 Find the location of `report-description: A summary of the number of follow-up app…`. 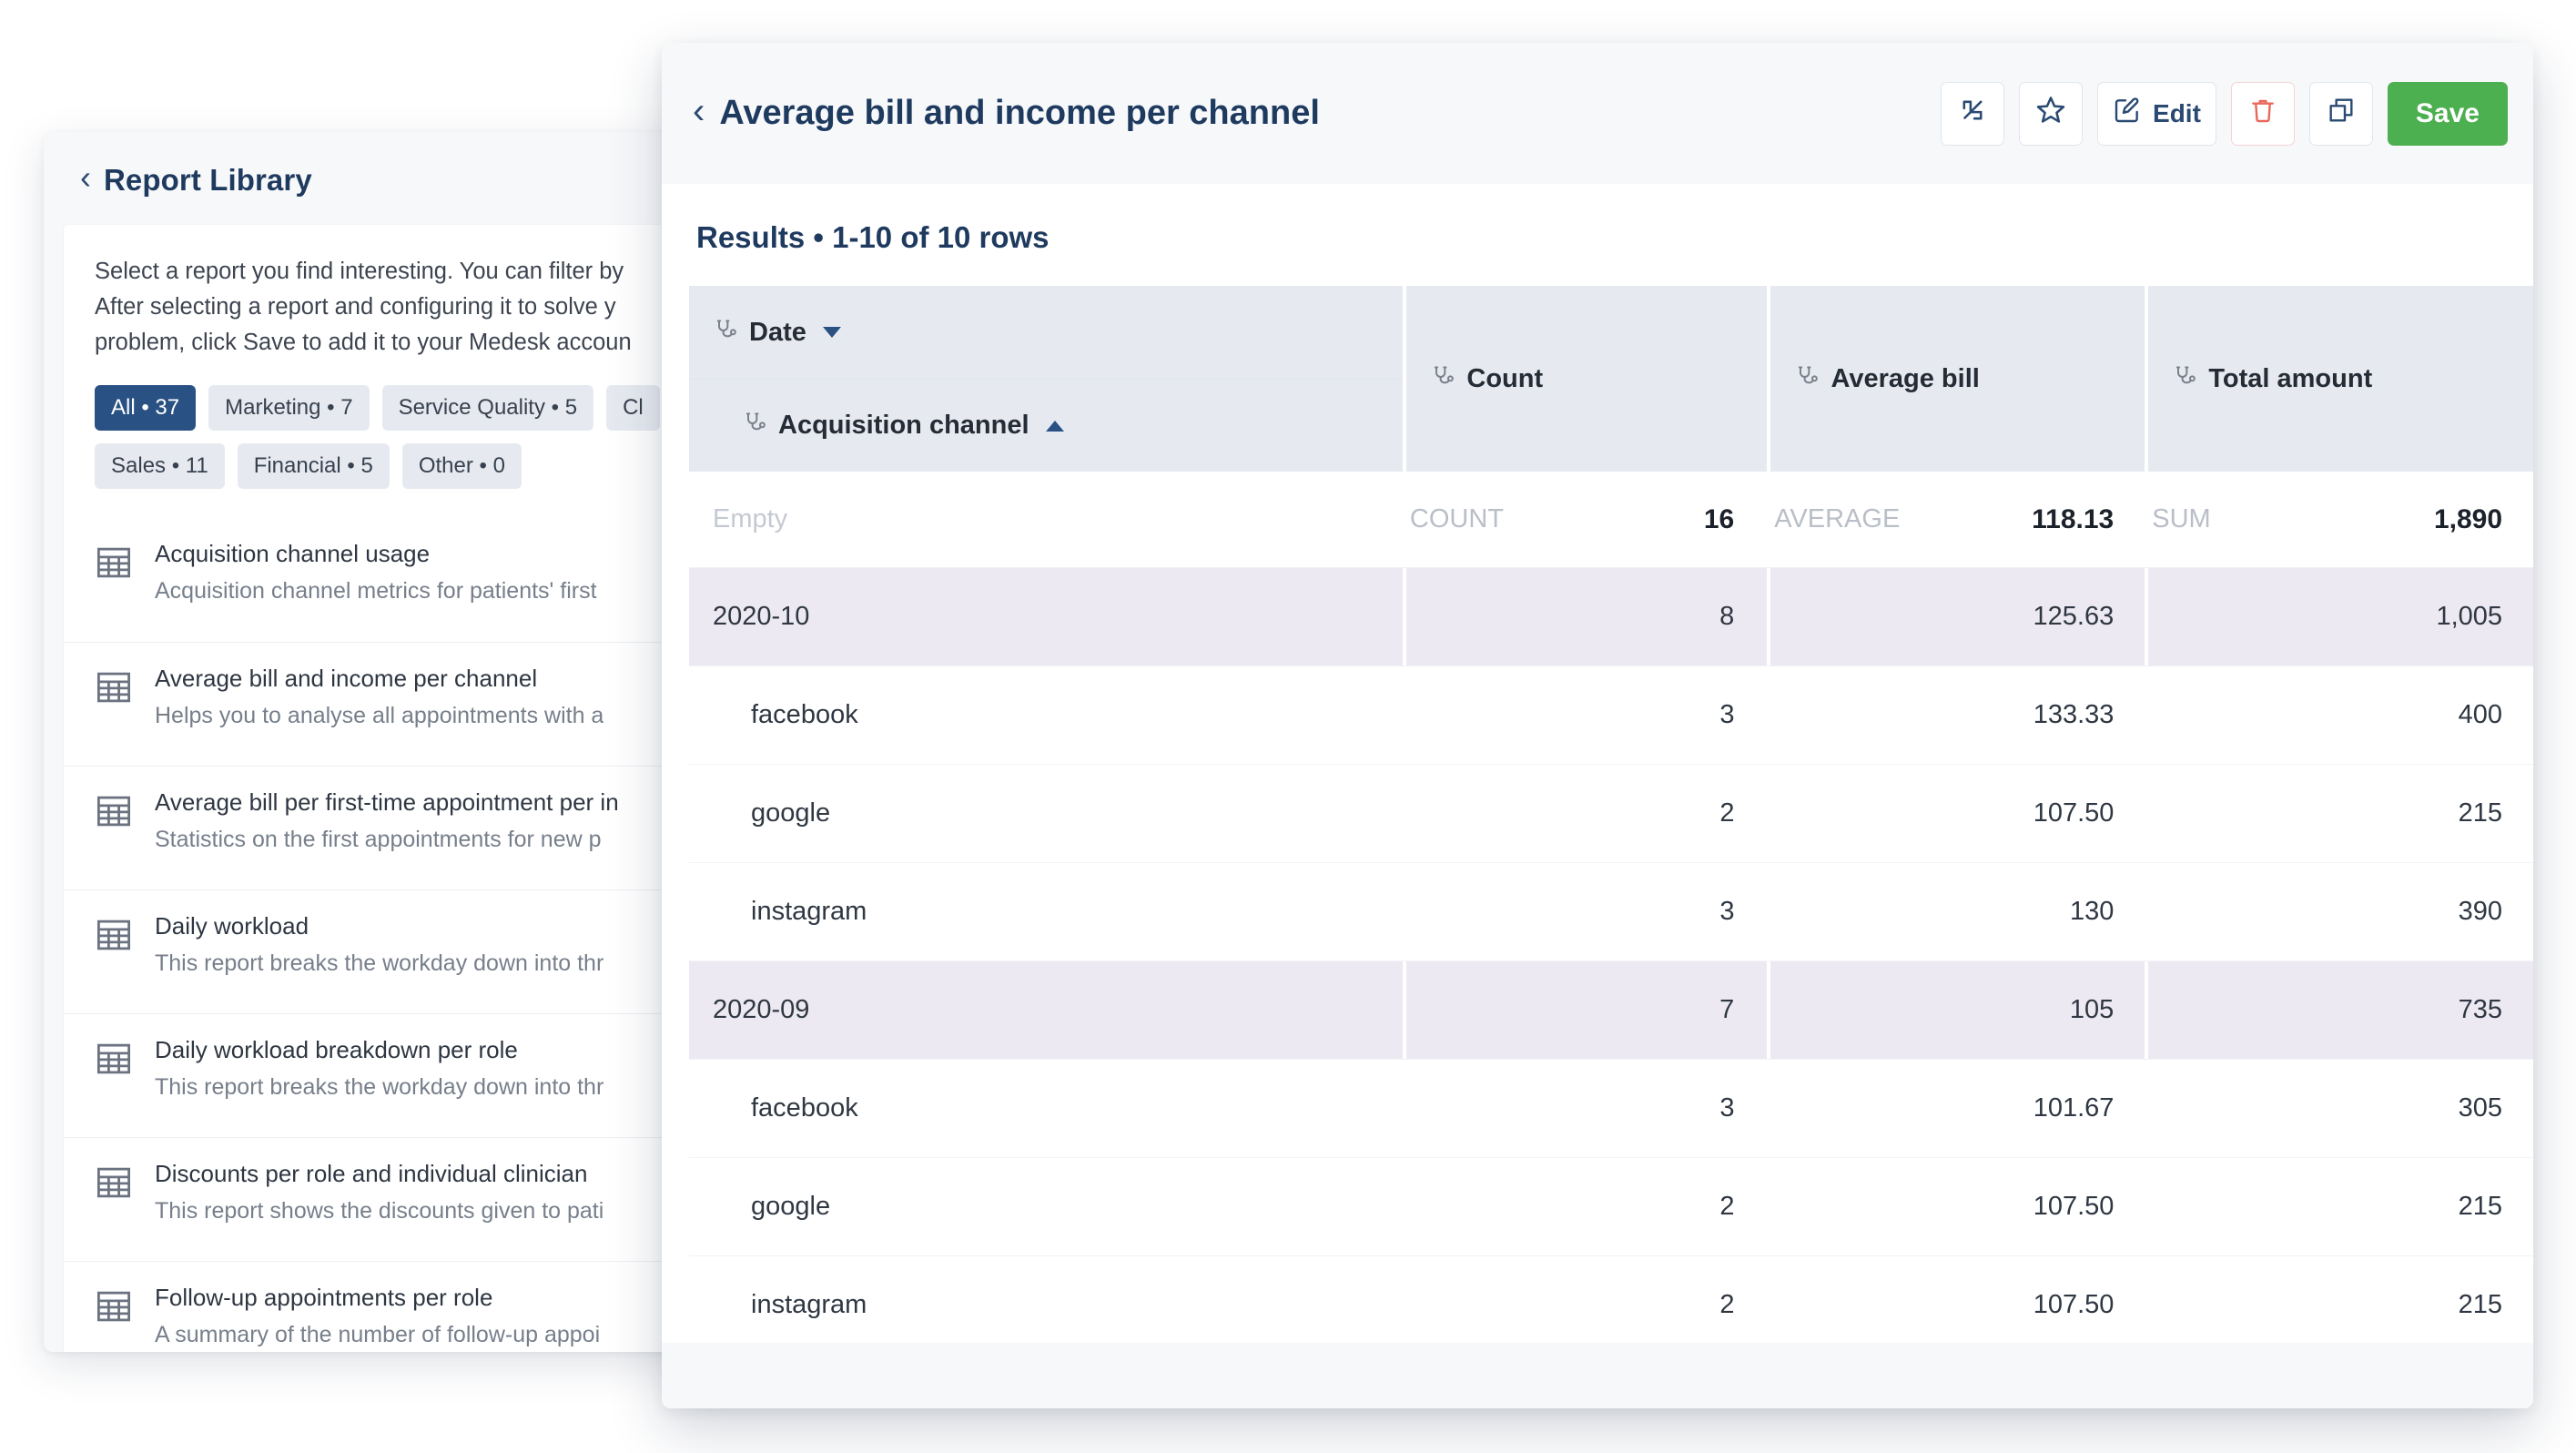

report-description: A summary of the number of follow-up app… is located at coordinates (378, 1335).